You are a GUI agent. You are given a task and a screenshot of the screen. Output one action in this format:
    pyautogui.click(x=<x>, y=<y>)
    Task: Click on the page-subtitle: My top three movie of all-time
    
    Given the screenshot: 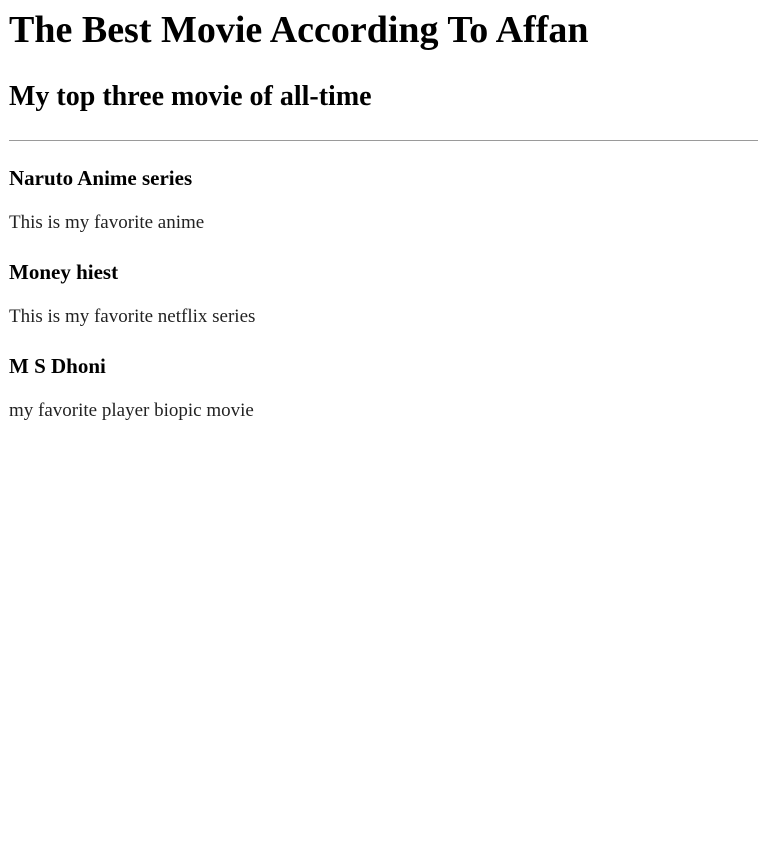 What is the action you would take?
    pyautogui.click(x=190, y=96)
    